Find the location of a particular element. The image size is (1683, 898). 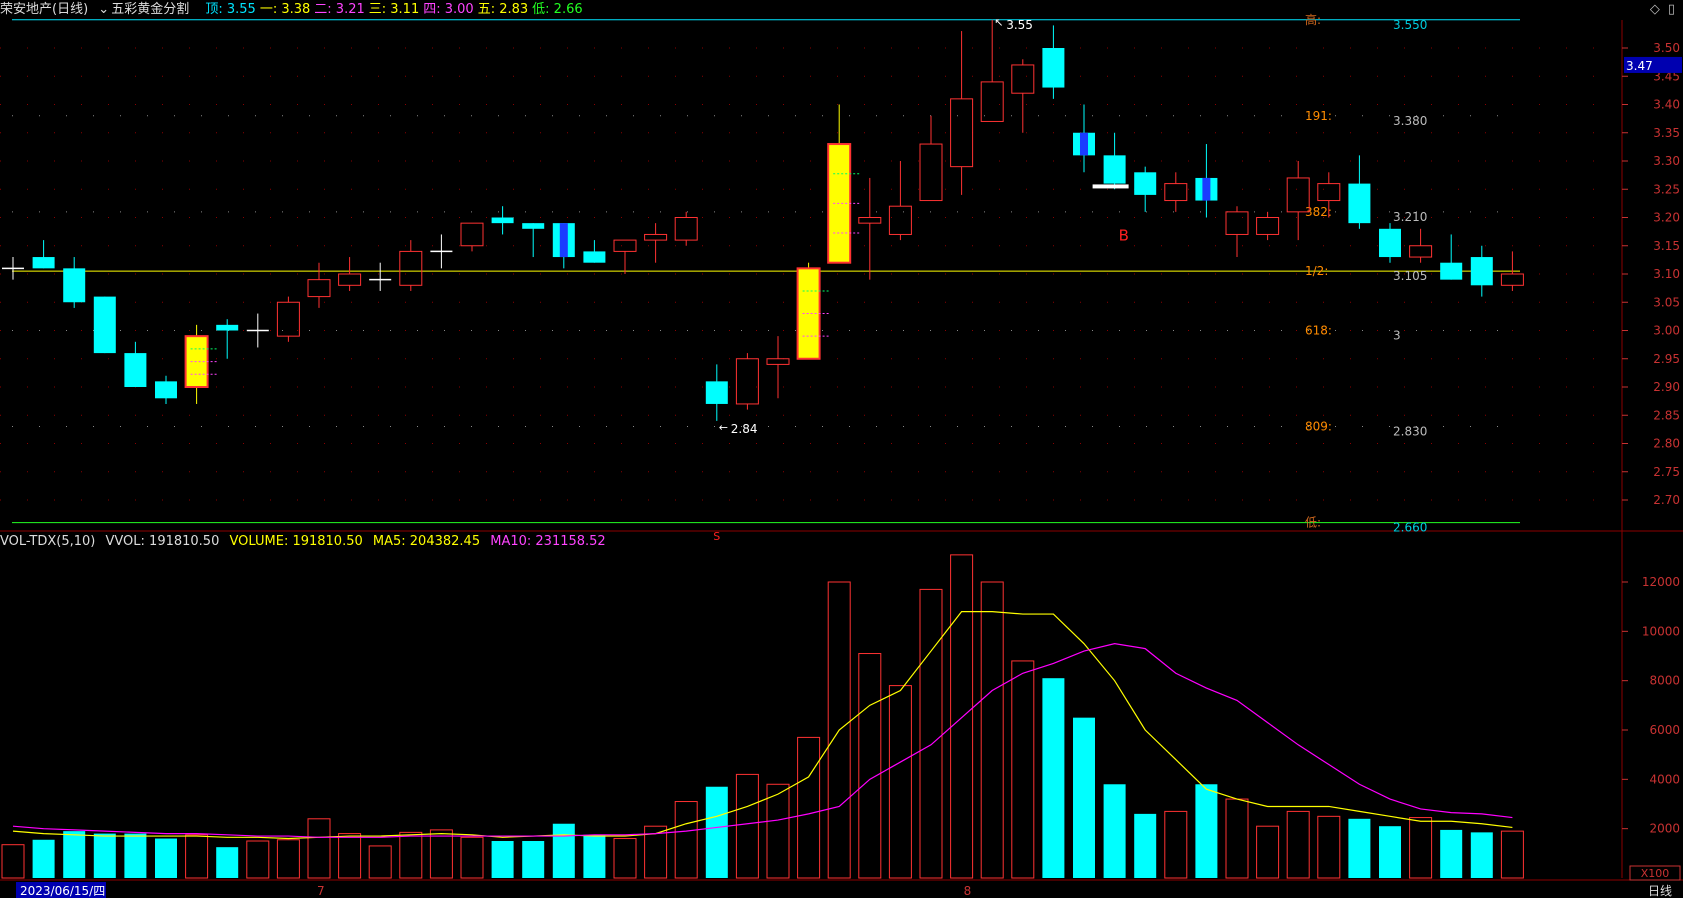

golden-level-label: 191: is located at coordinates (1318, 116).